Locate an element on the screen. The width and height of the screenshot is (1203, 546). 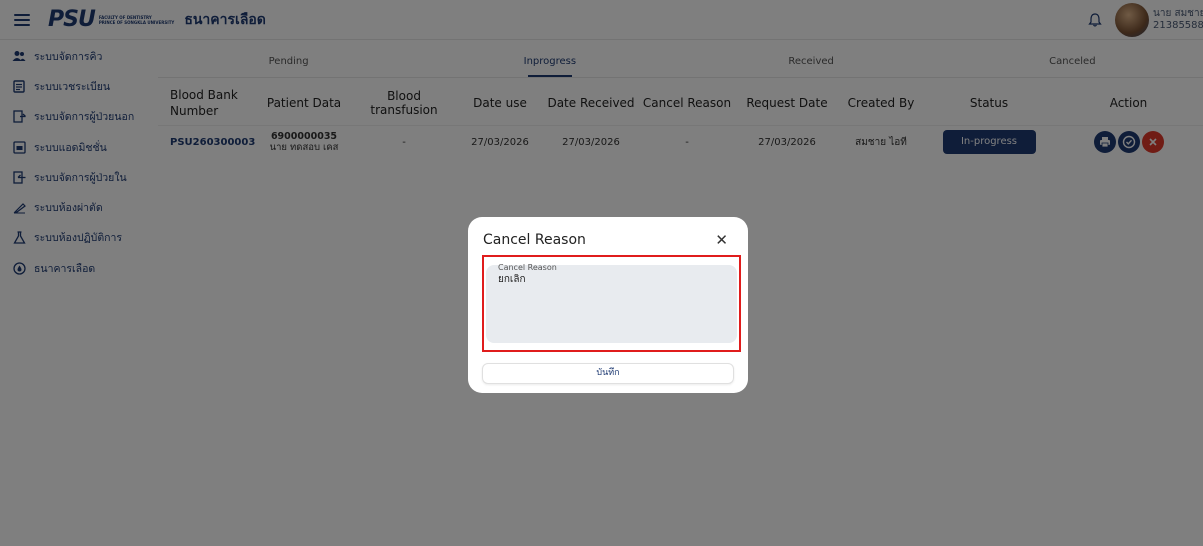
cancel-reason-field-label: Cancel Reason is located at coordinates (527, 267).